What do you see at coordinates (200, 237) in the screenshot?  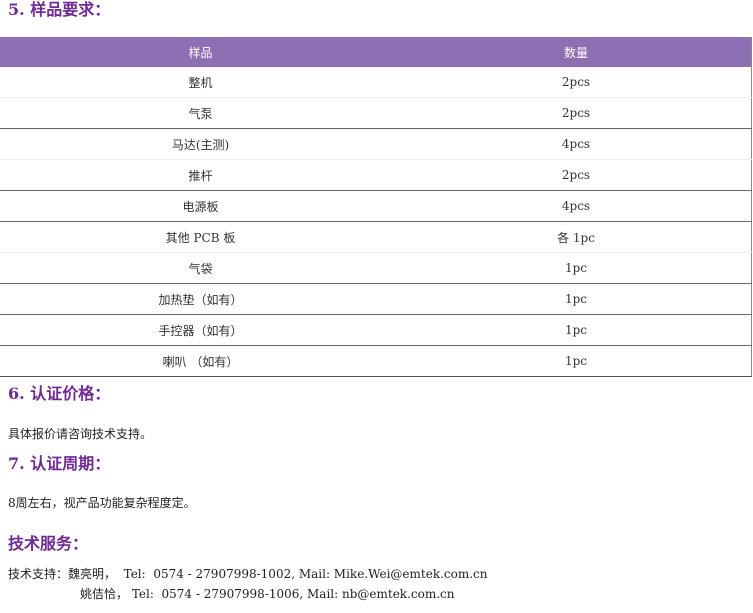 I see `row-item: 其他 PCB 板` at bounding box center [200, 237].